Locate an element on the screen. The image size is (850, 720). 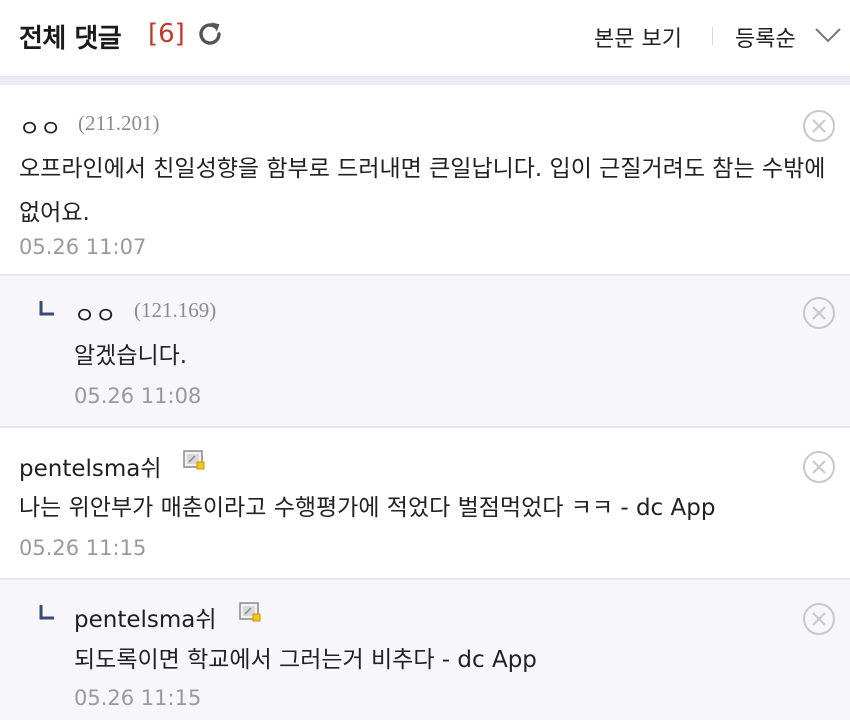
comment-text: 알겠습니다. is located at coordinates (131, 356).